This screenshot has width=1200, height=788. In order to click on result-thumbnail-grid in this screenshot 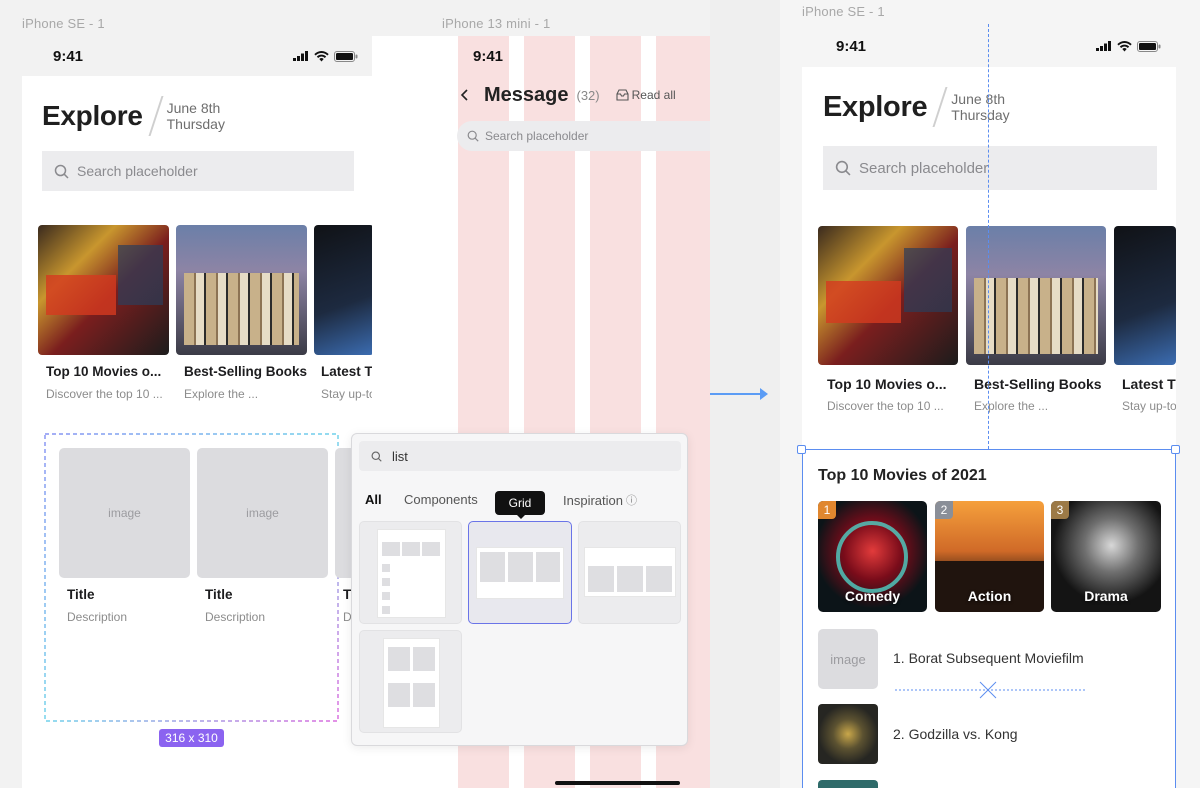, I will do `click(520, 572)`.